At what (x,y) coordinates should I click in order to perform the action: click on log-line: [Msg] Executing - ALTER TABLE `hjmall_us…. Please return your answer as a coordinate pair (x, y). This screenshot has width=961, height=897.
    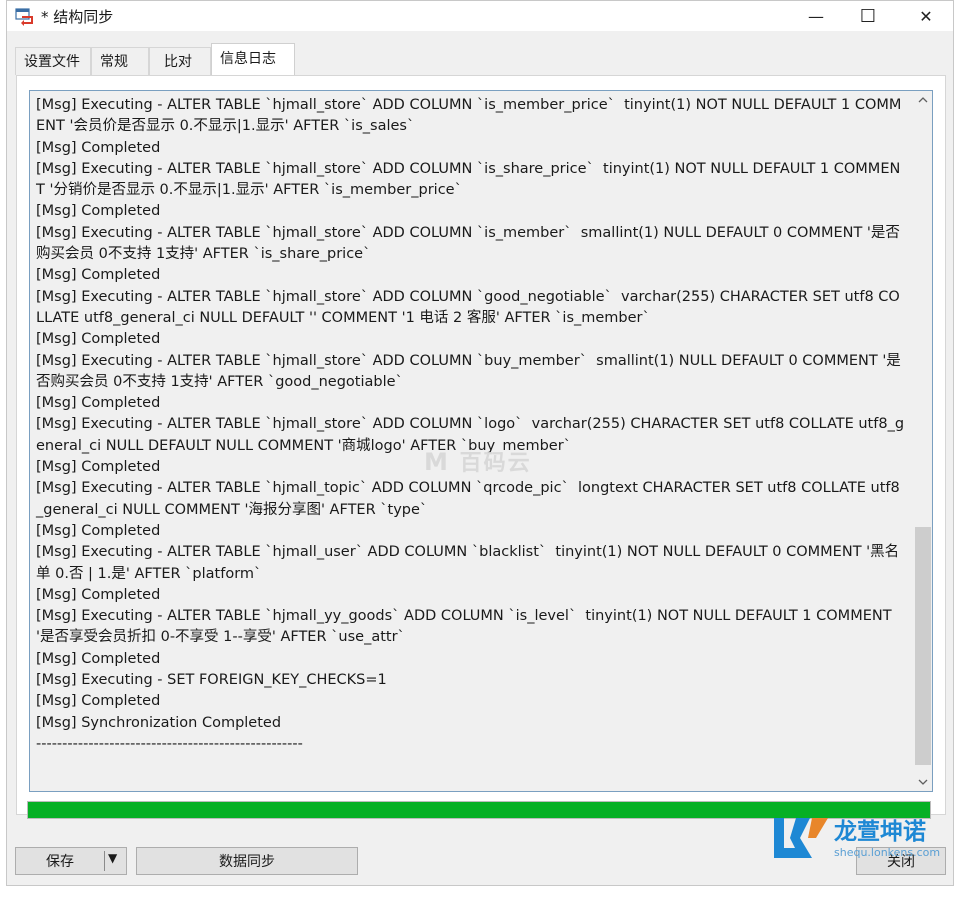
    Looking at the image, I should click on (468, 563).